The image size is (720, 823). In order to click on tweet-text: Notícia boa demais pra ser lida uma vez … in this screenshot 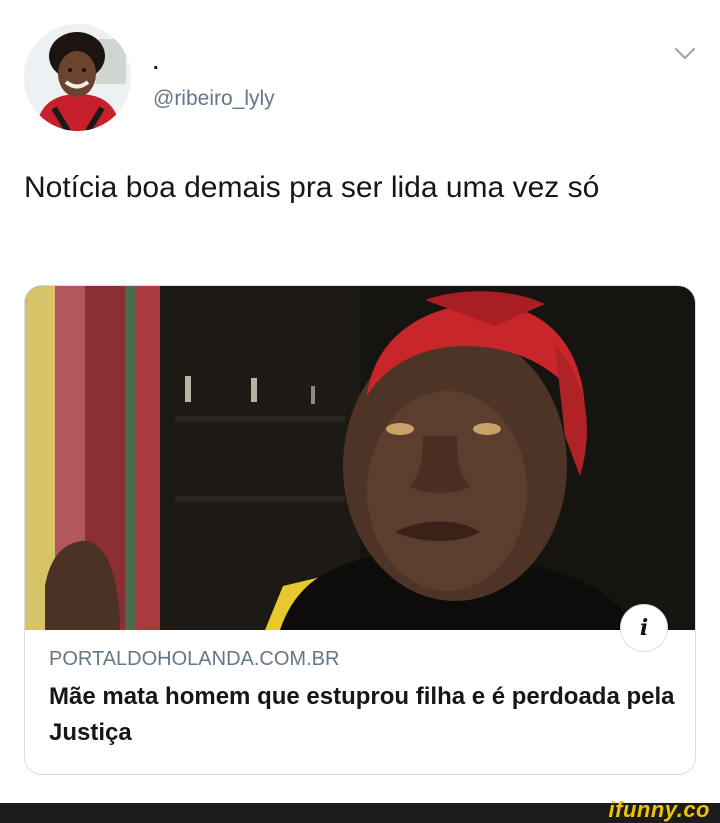, I will do `click(312, 187)`.